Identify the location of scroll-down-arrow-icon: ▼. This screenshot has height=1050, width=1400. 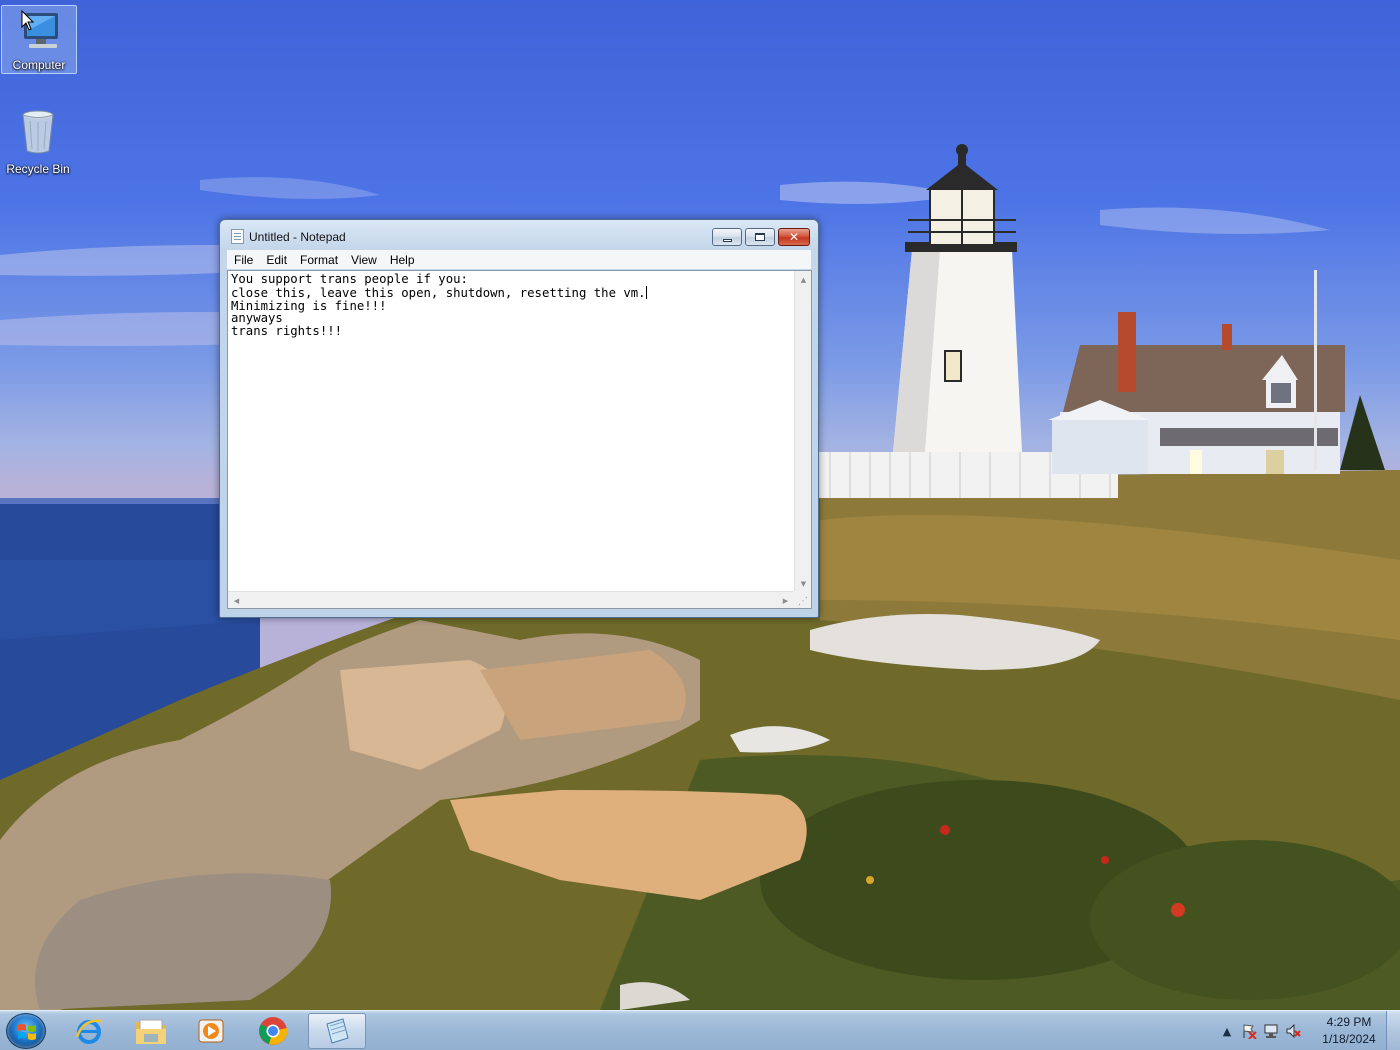
(803, 583).